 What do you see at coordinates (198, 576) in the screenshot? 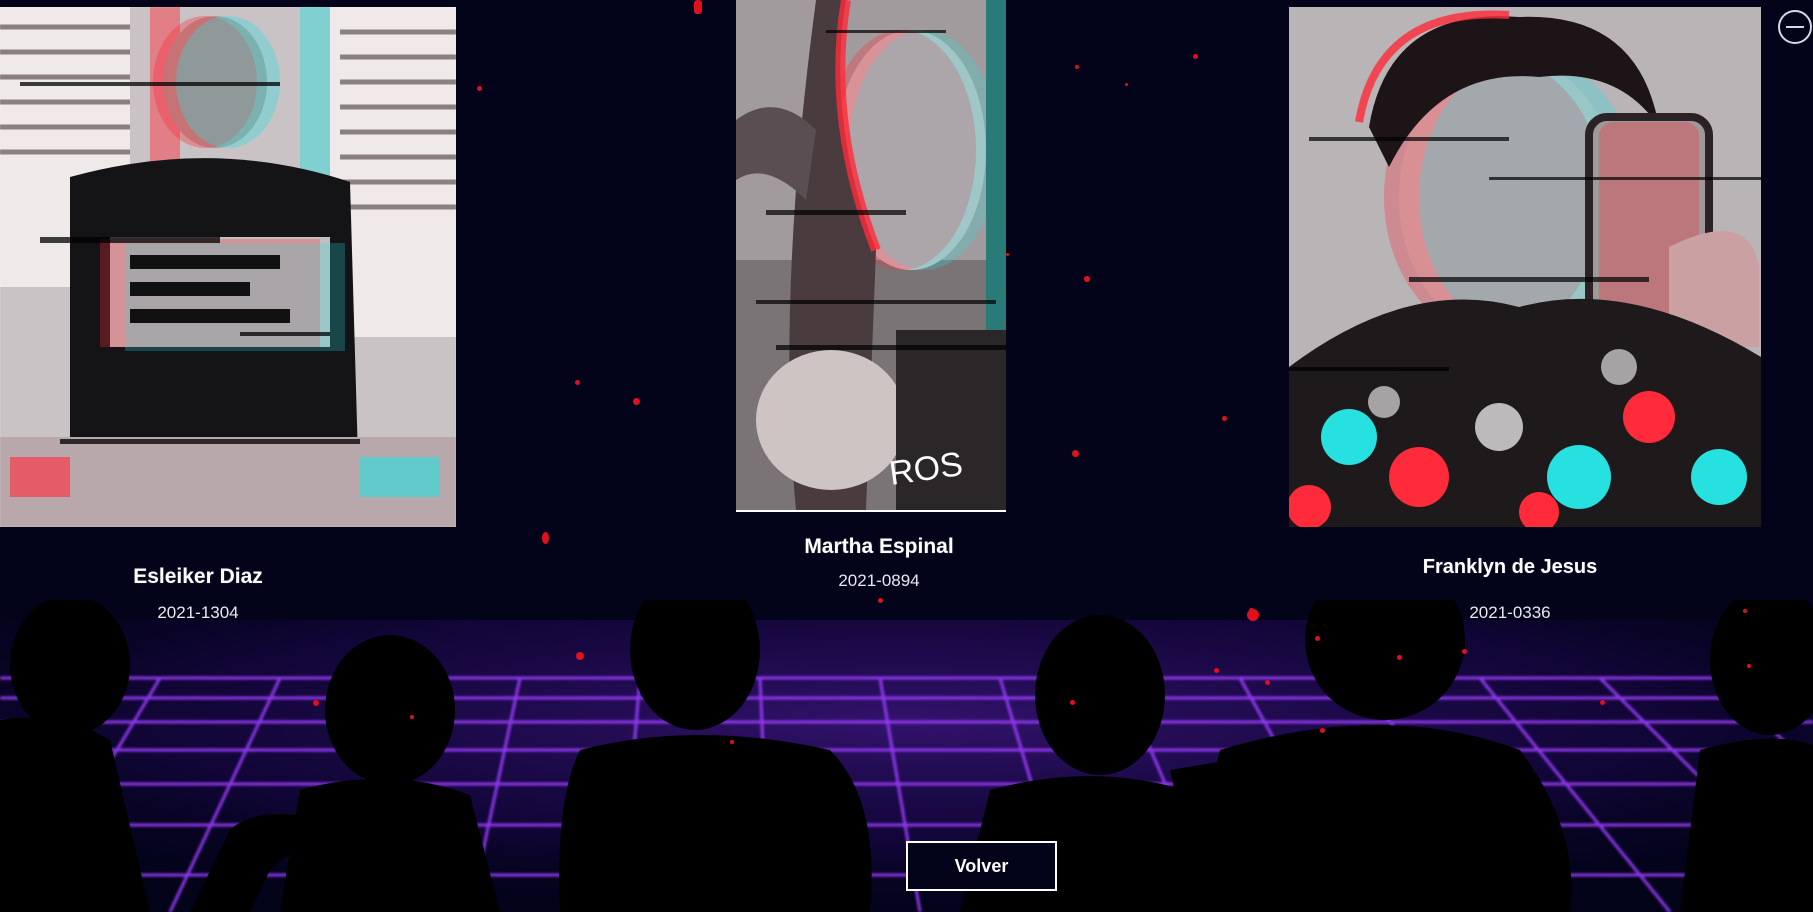
I see `member-name: Esleiker Diaz` at bounding box center [198, 576].